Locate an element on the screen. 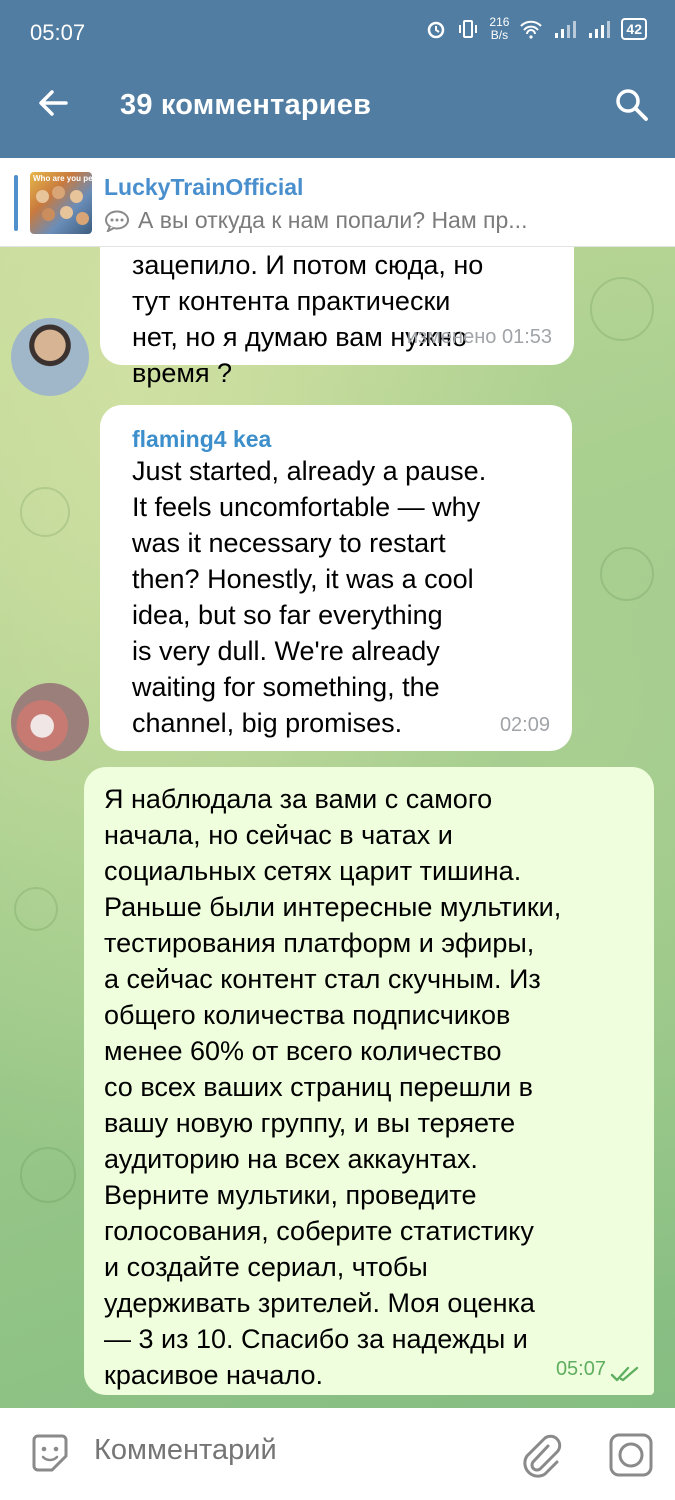  attach-icon is located at coordinates (540, 1455).